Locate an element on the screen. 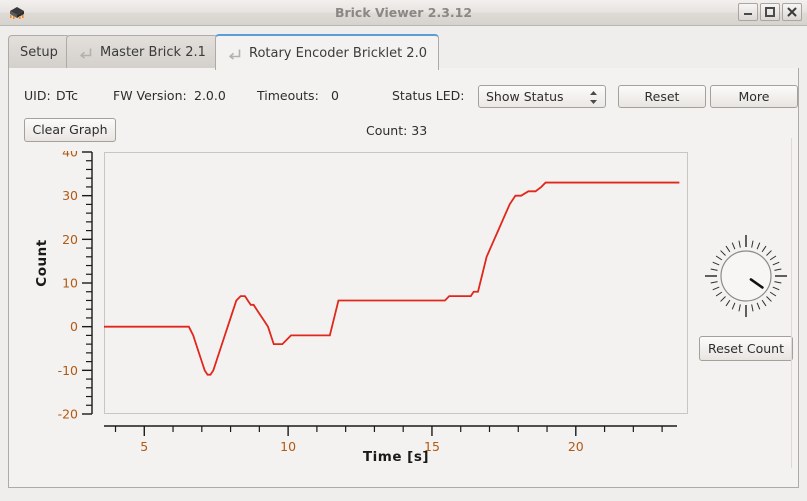 Image resolution: width=807 pixels, height=501 pixels. more-button: More is located at coordinates (754, 96).